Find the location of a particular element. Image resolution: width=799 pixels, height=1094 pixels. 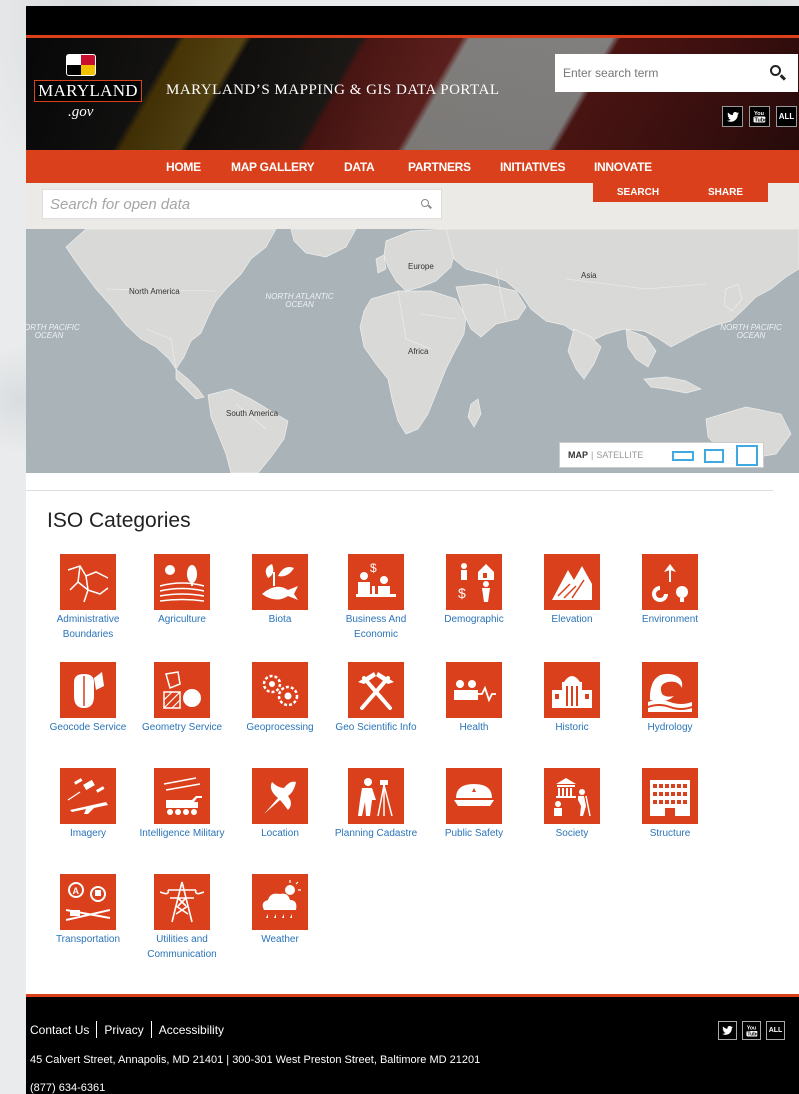

location-icon is located at coordinates (280, 796).